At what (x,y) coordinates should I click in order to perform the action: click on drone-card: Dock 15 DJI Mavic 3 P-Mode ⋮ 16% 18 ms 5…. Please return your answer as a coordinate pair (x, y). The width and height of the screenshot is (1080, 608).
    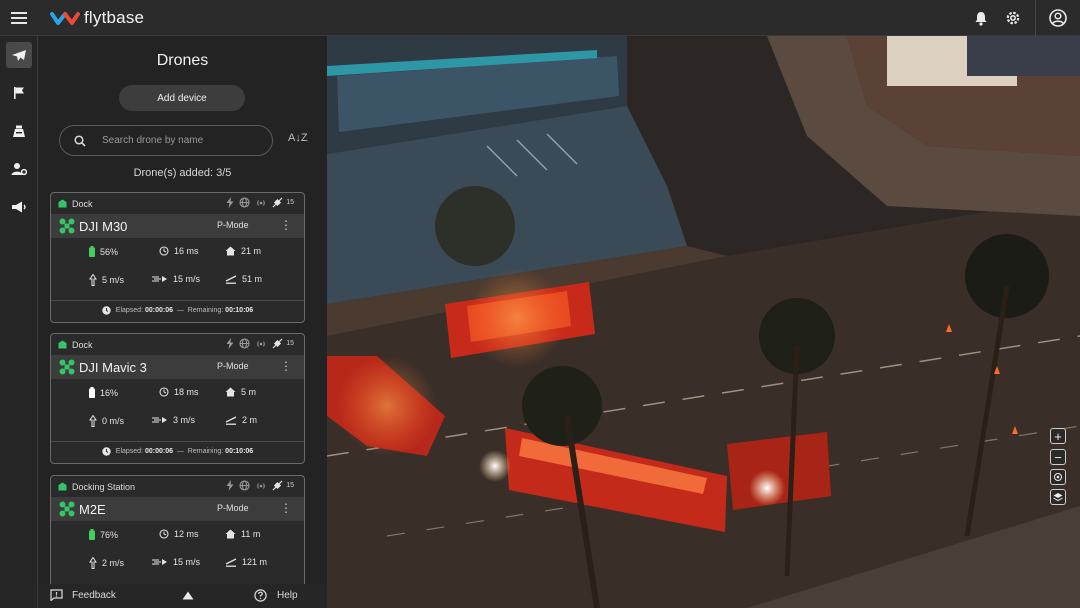
    Looking at the image, I should click on (177, 398).